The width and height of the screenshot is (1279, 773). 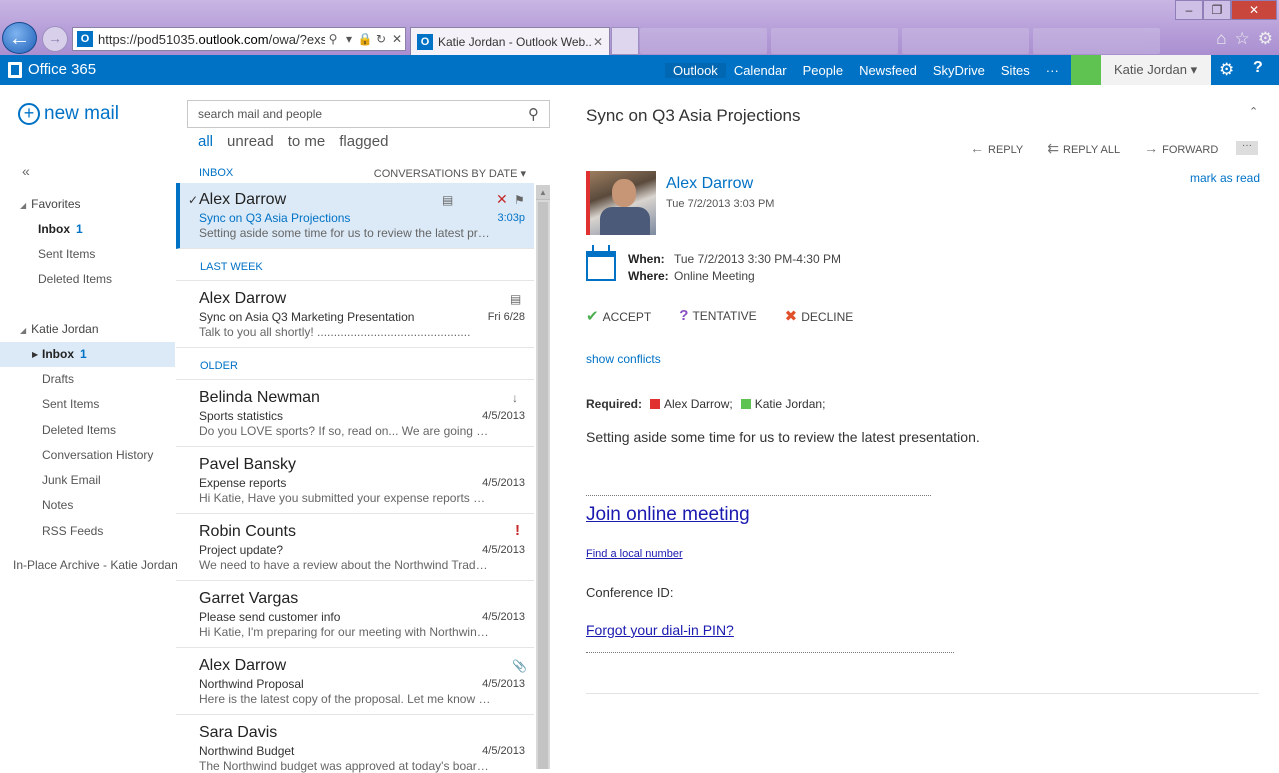 I want to click on folder-sent-items: Sent Items, so click(x=87, y=404).